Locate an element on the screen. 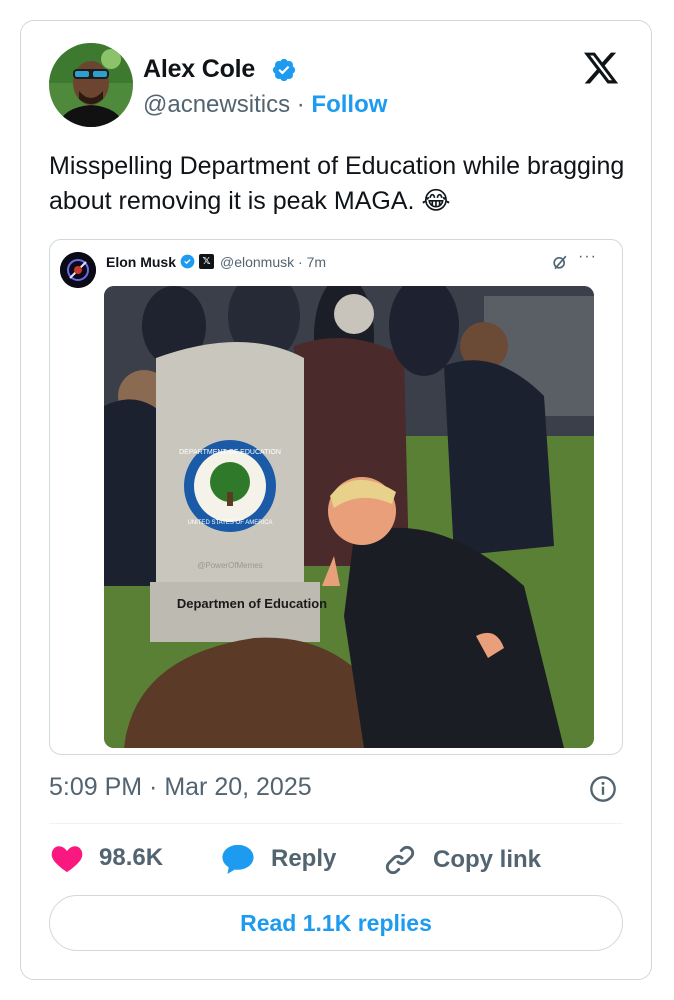  copy-link-label: Copy link is located at coordinates (487, 859).